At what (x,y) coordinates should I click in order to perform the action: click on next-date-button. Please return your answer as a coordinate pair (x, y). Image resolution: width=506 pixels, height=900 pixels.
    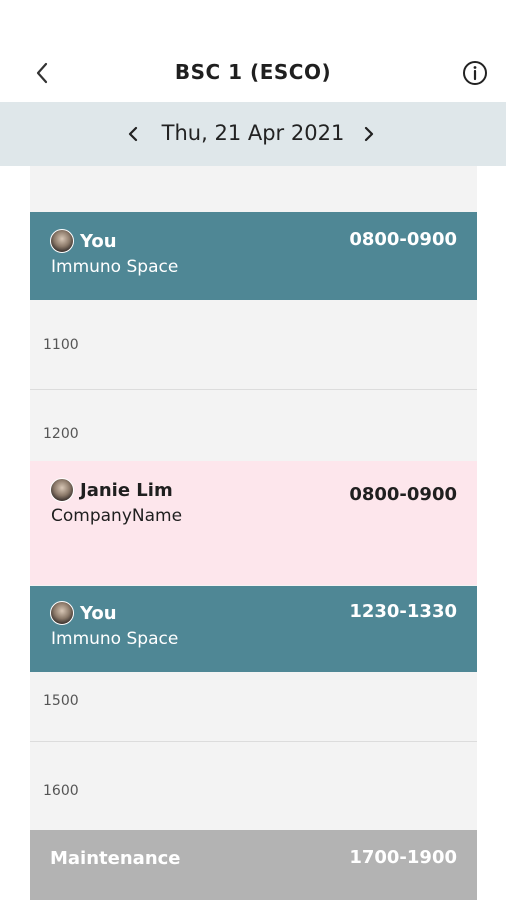
    Looking at the image, I should click on (372, 134).